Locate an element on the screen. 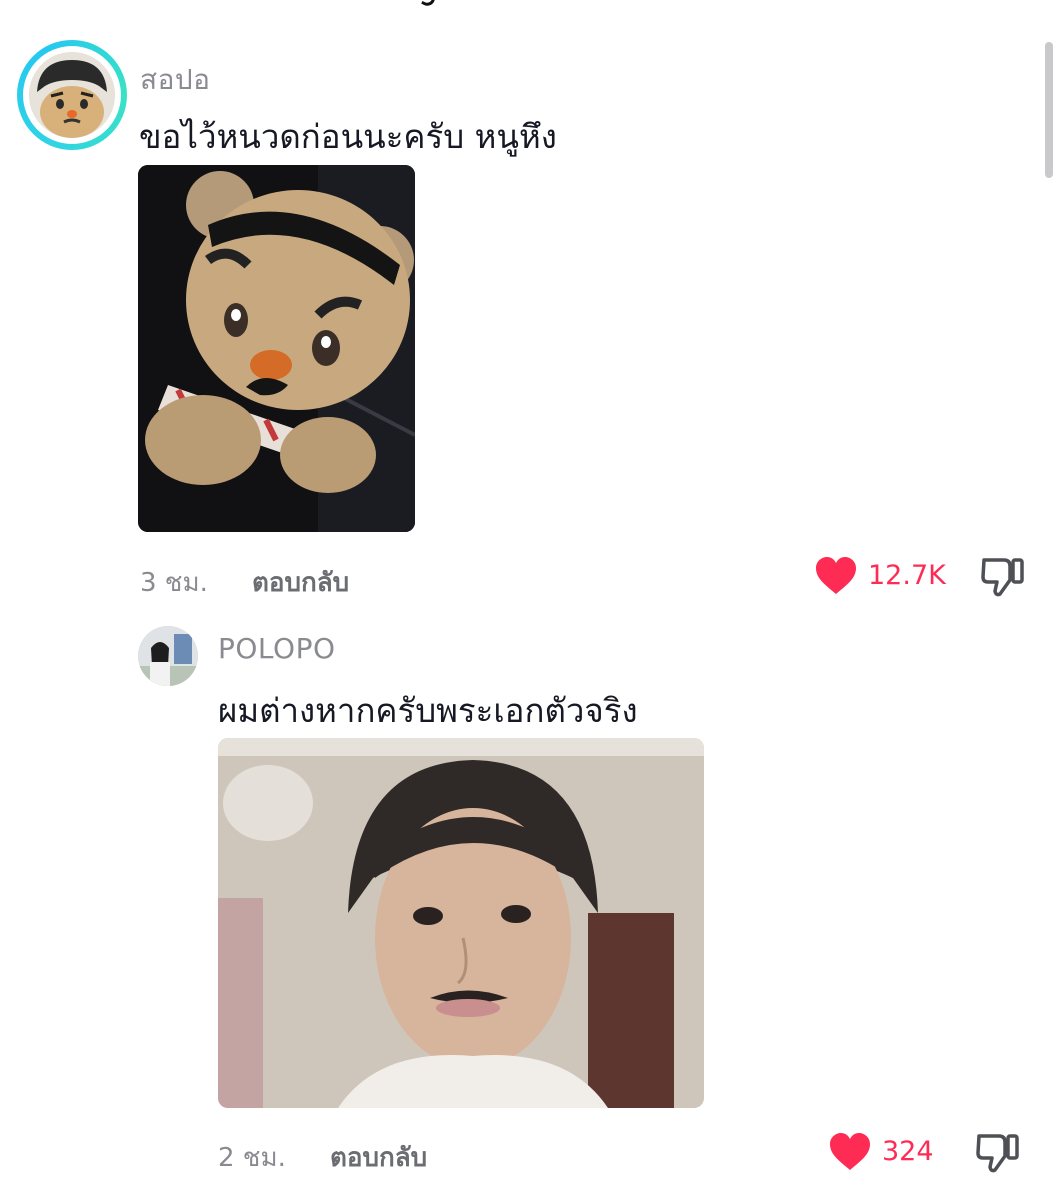 The height and width of the screenshot is (1200, 1063). avatar-story-ring is located at coordinates (72, 95).